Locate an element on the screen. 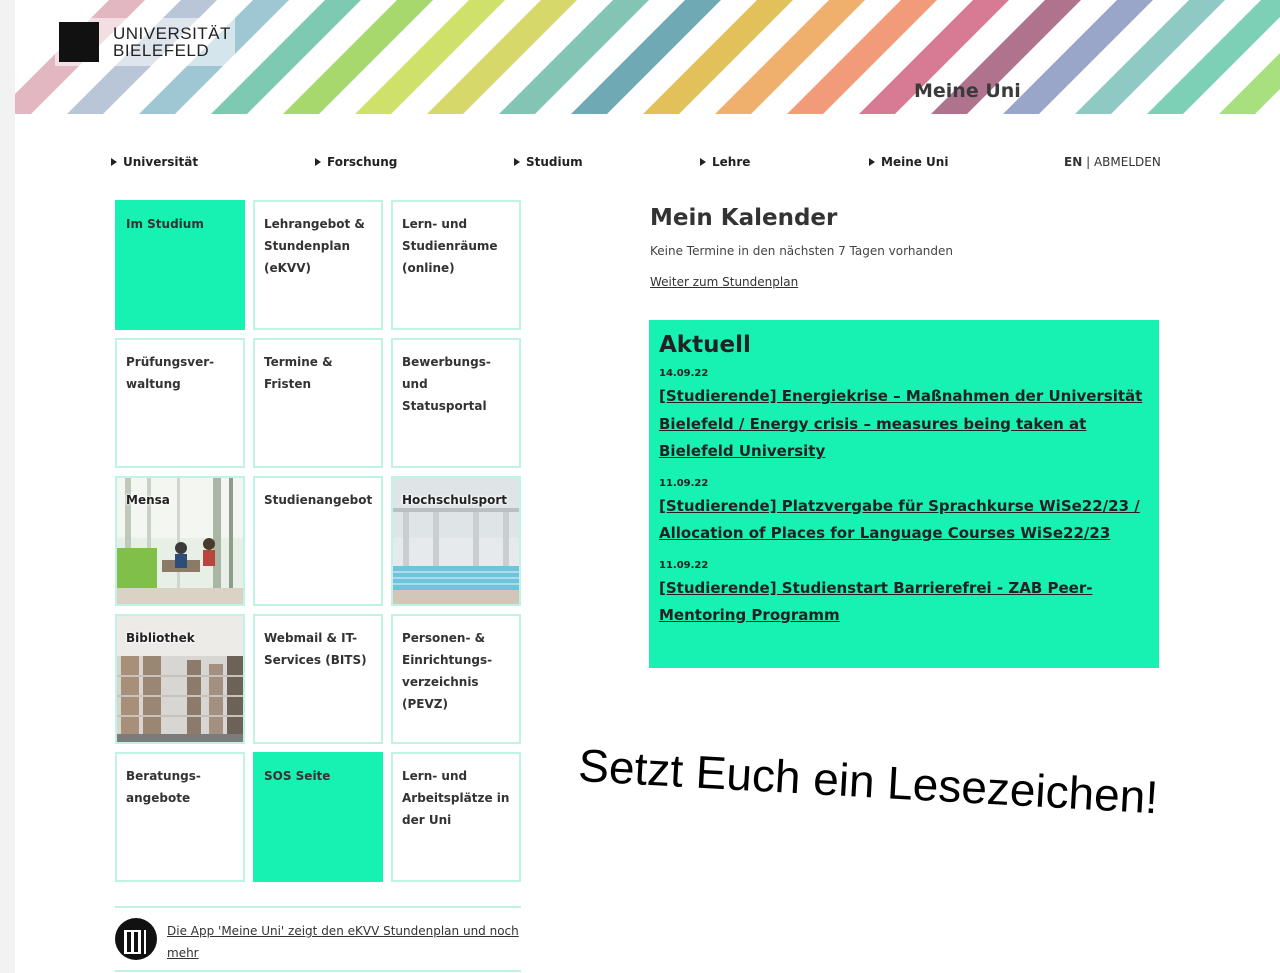  tile-lehrangebot: Lehrangebot & Stundenplan (eKVV) is located at coordinates (318, 265).